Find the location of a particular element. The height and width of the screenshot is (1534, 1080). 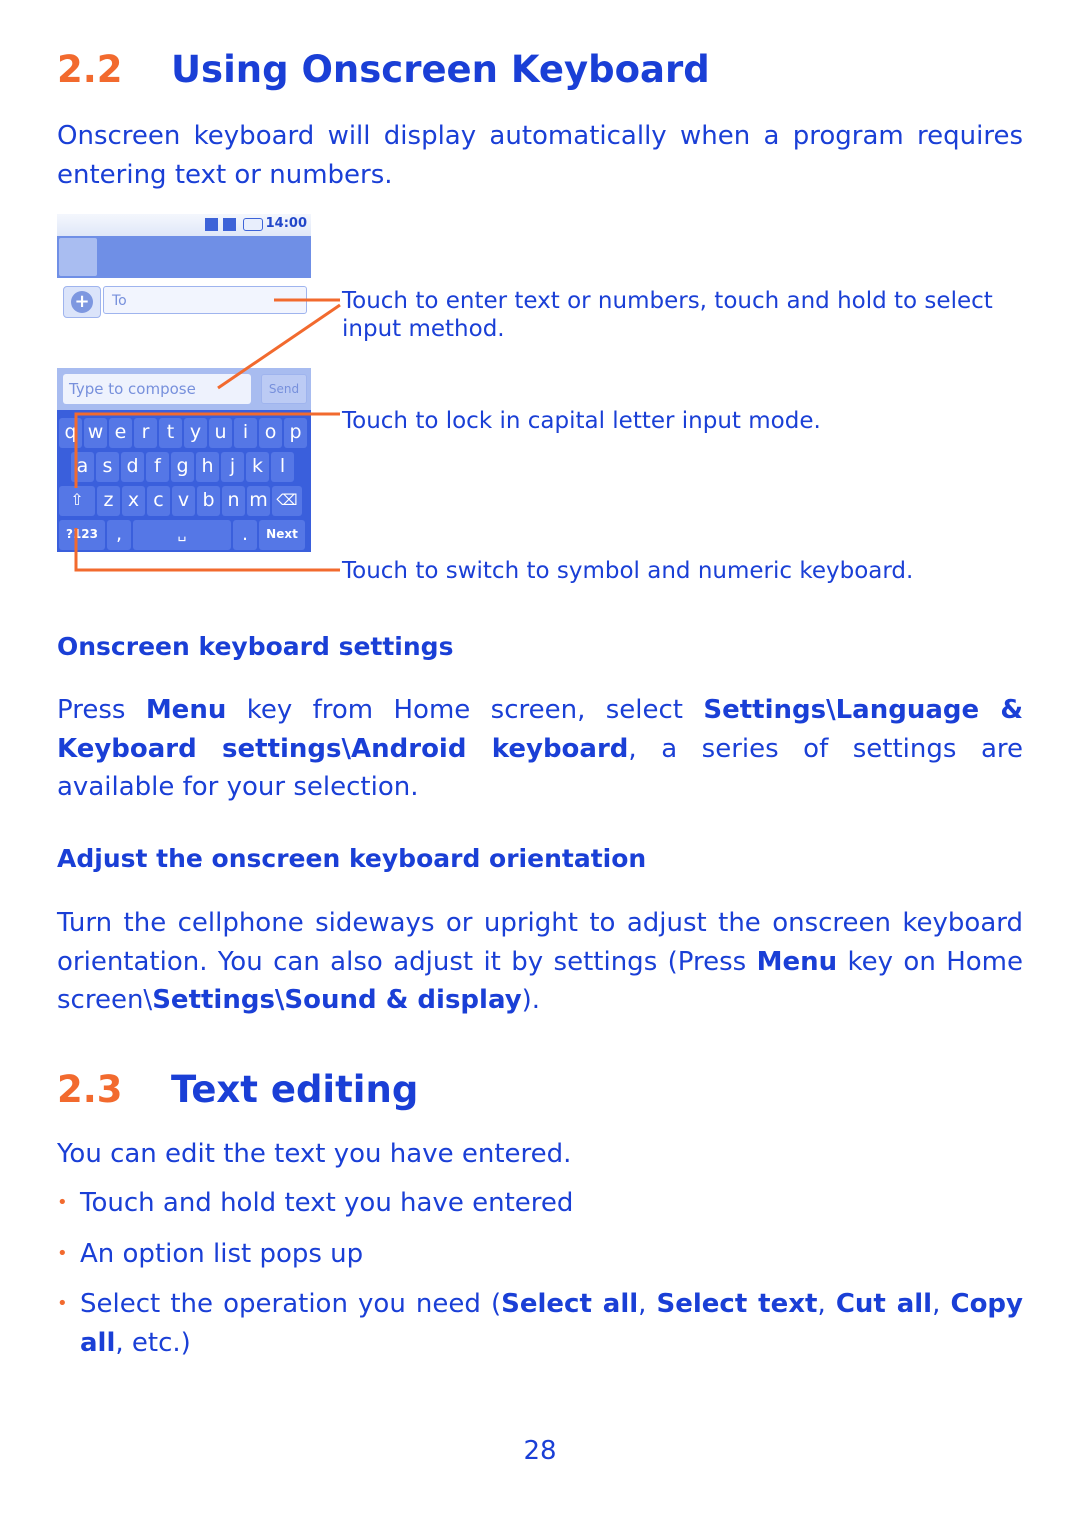

bullet-text: Select the operation you need ( is located at coordinates (291, 1304).